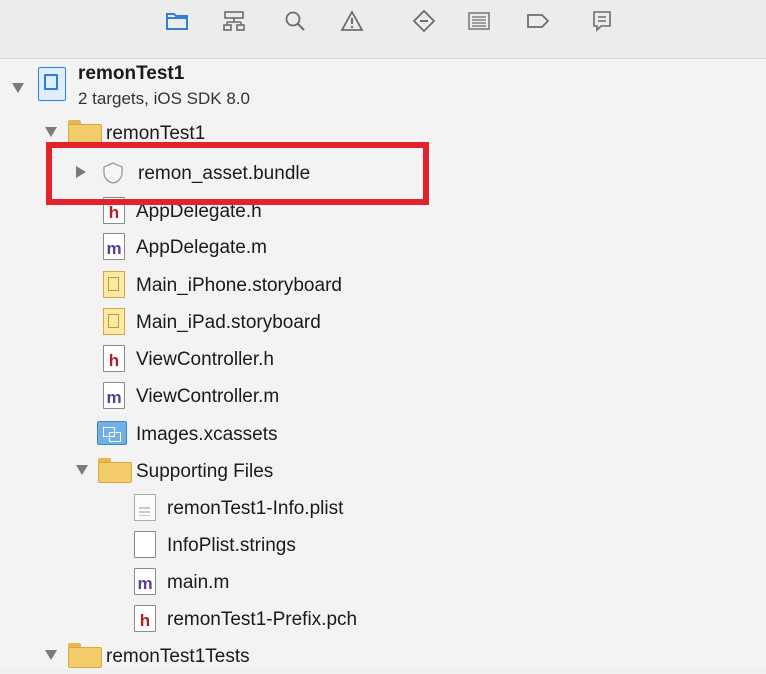 The image size is (766, 674). What do you see at coordinates (383, 322) in the screenshot?
I see `tree-row-file: Main_iPad.storyboard` at bounding box center [383, 322].